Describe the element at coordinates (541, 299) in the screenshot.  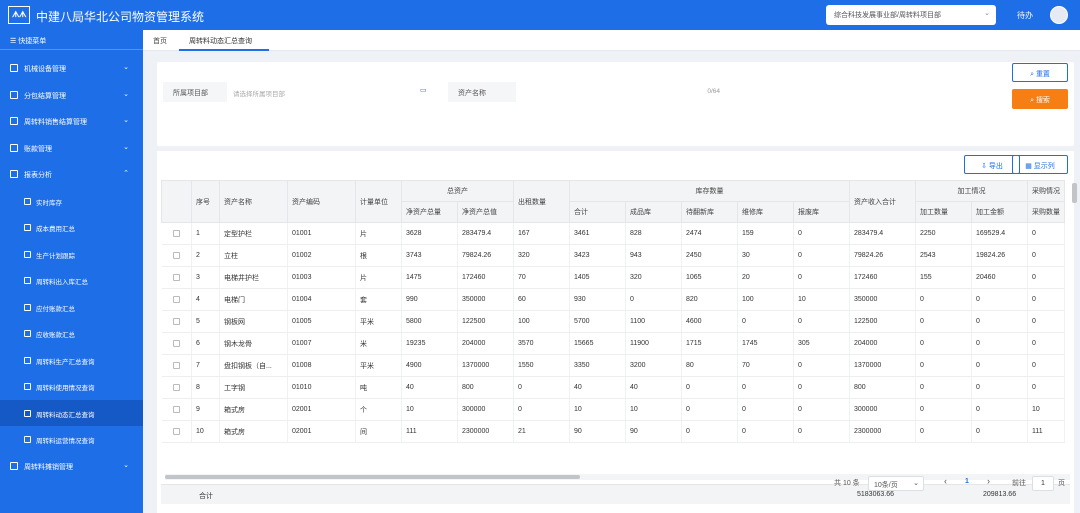
I see `cell-rent-qty: 60` at that location.